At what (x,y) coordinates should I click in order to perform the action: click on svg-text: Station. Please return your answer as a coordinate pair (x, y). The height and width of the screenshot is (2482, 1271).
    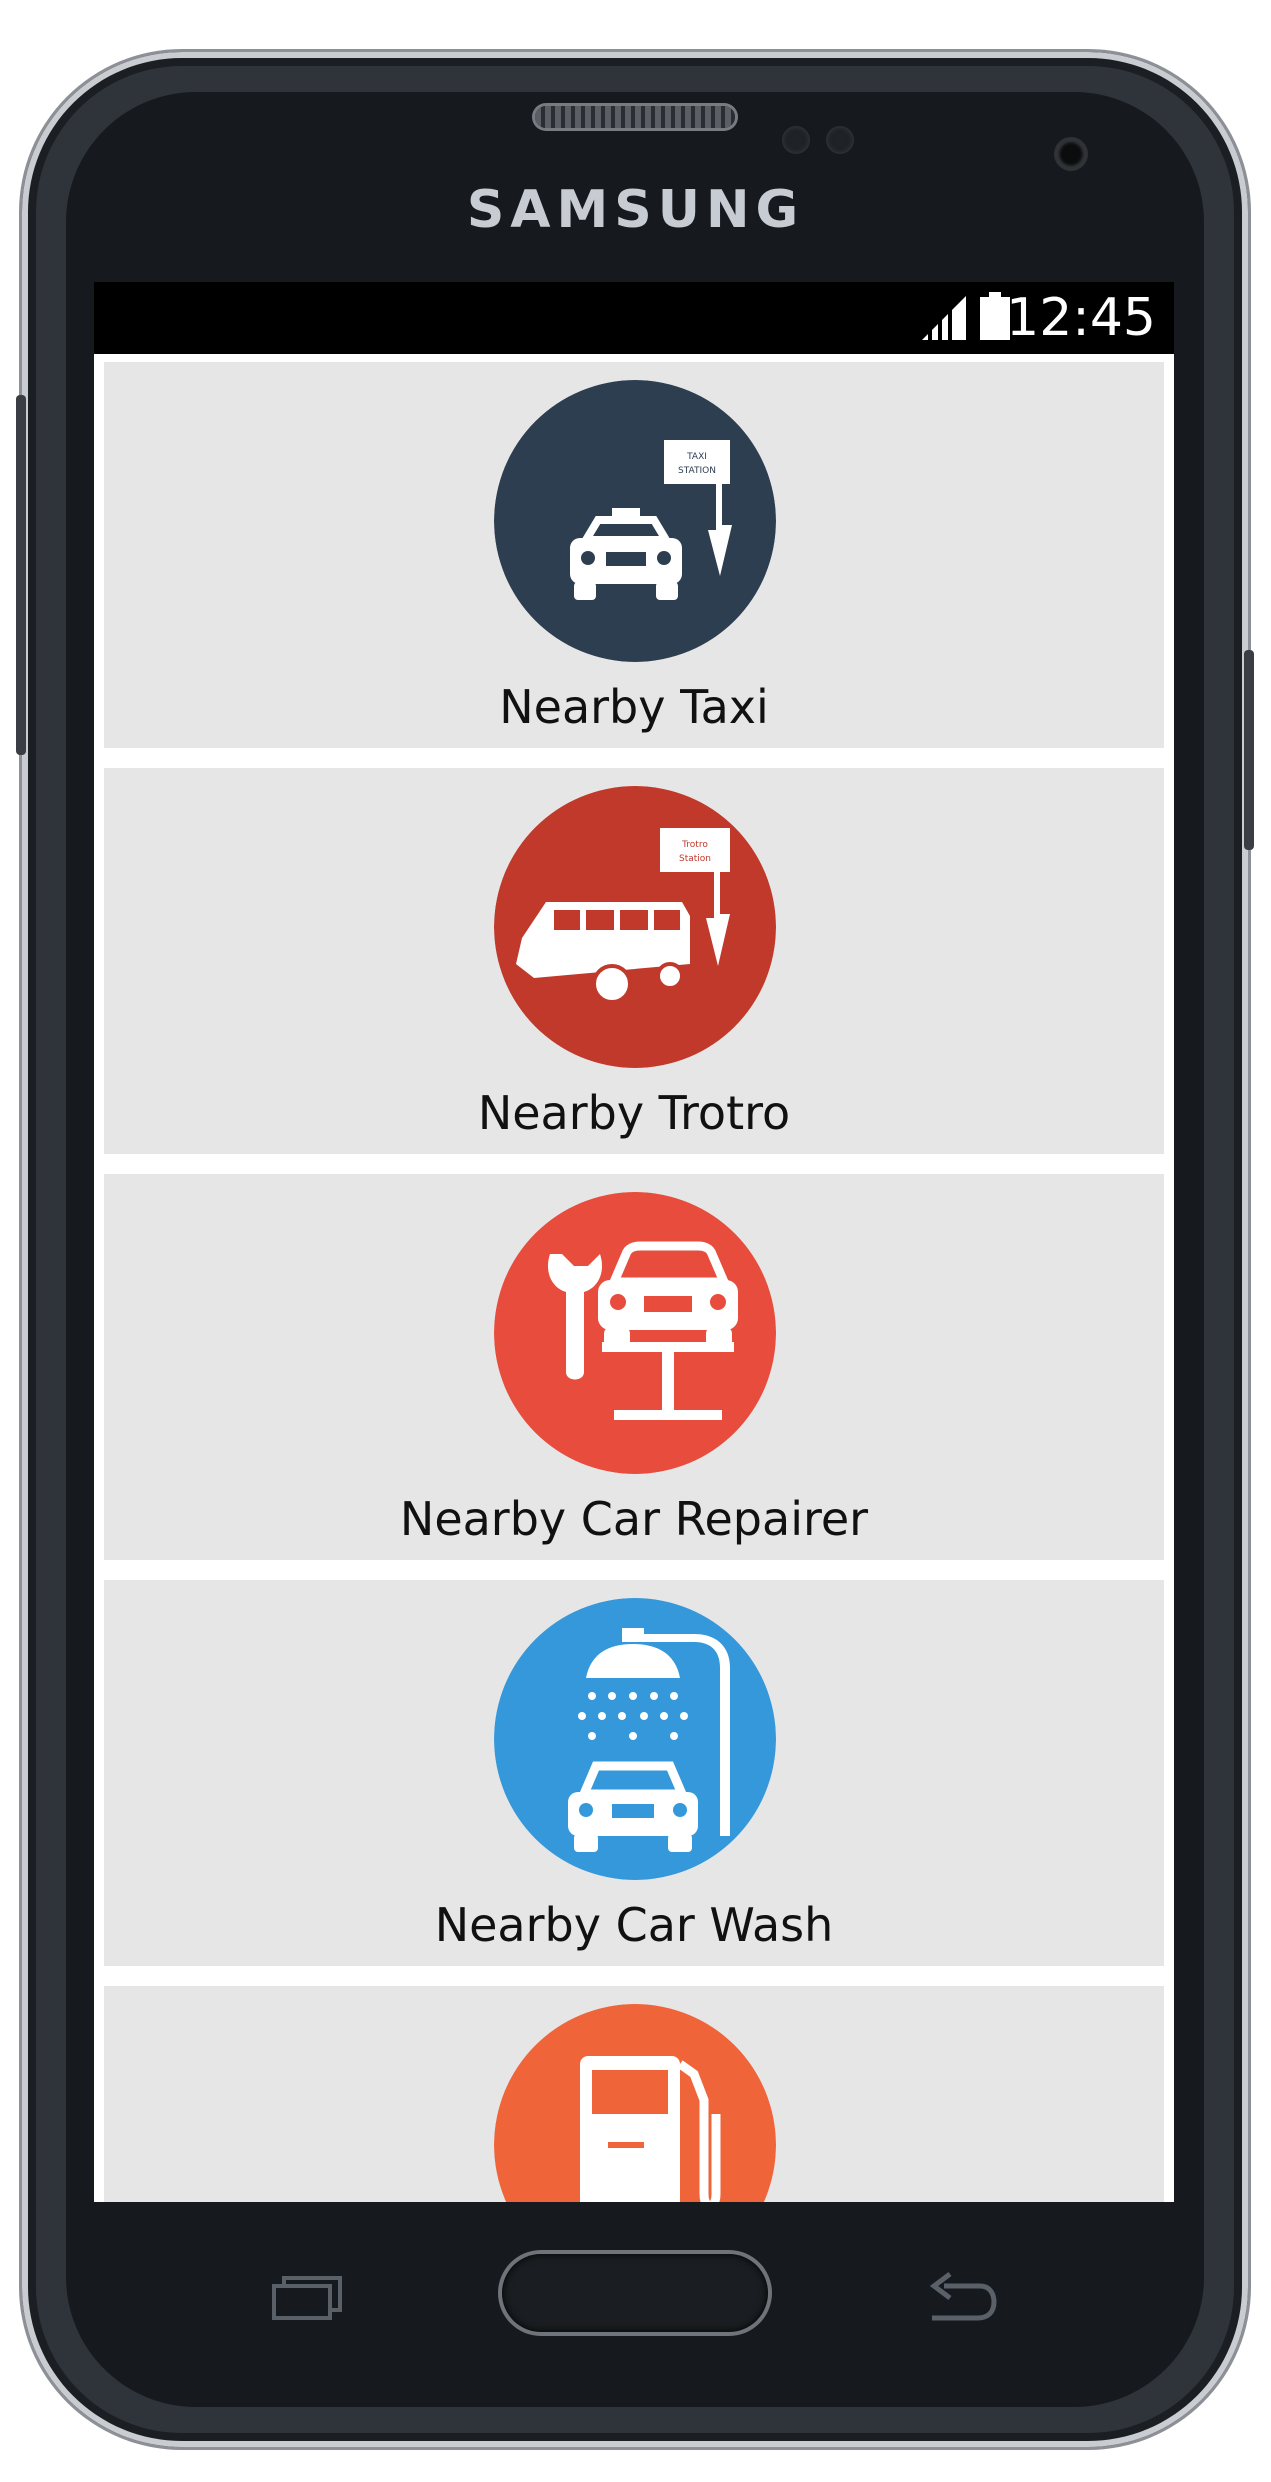
    Looking at the image, I should click on (695, 859).